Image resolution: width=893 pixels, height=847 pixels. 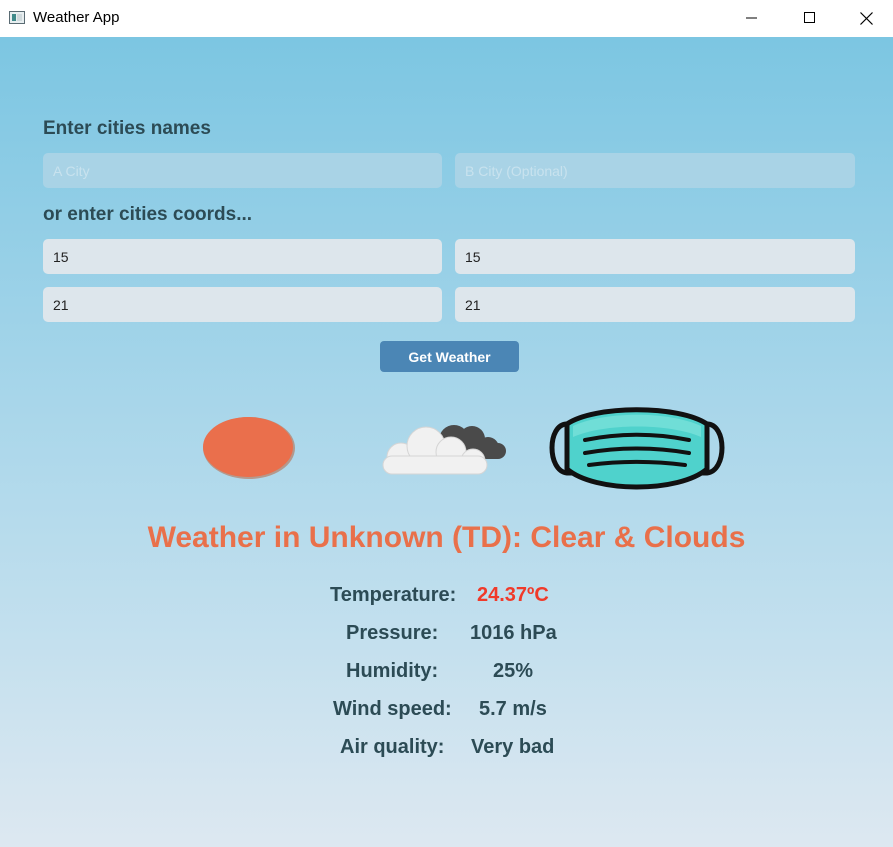 I want to click on maximize-icon, so click(x=809, y=17).